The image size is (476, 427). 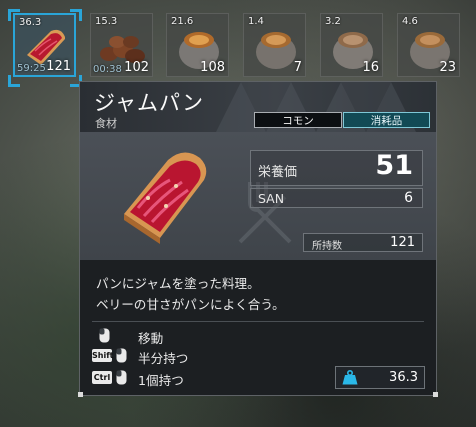 I want to click on slot-count: 16, so click(x=370, y=67).